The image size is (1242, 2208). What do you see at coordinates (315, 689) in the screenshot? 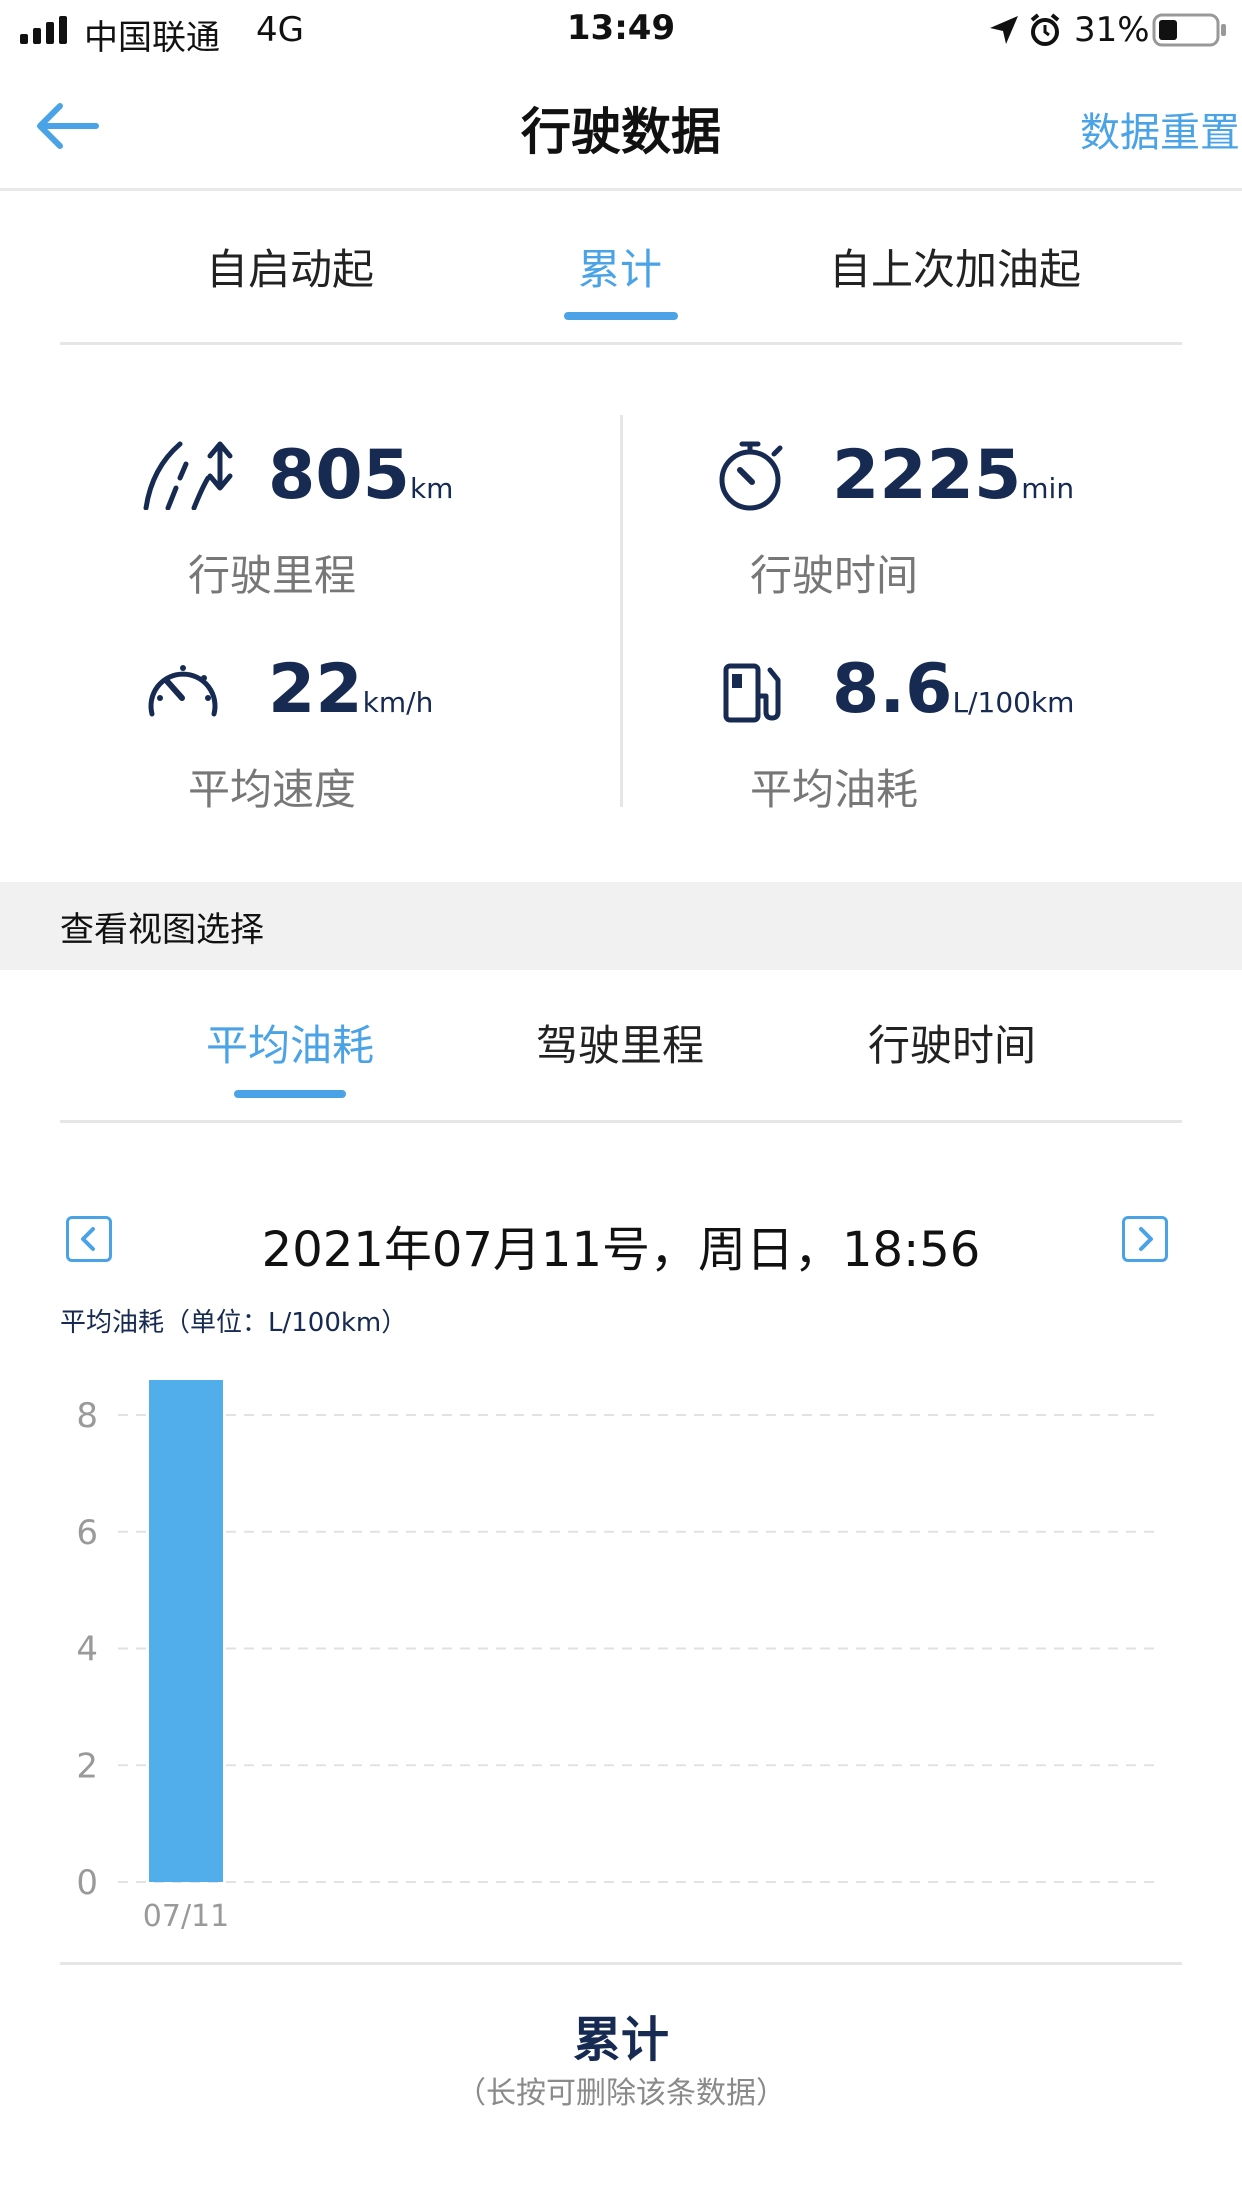
I see `speed-number: 22` at bounding box center [315, 689].